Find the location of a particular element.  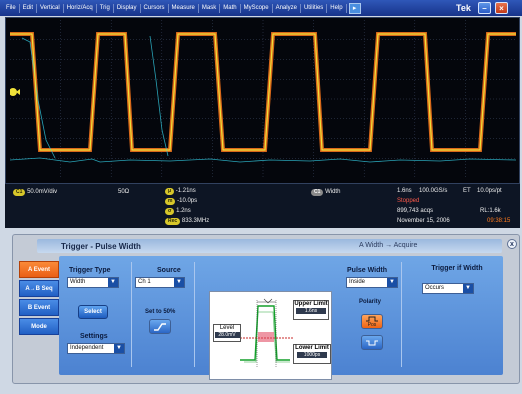

meas-row-2: m -10.0ps is located at coordinates (181, 201).